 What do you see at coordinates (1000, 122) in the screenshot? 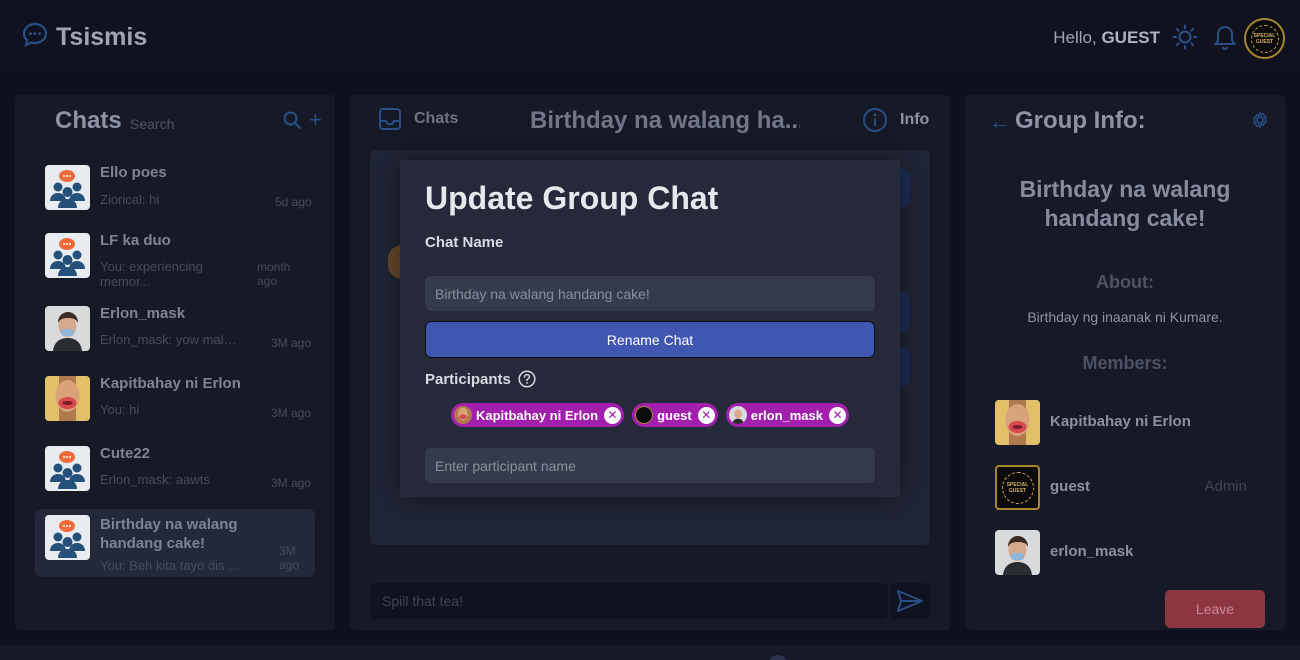
I see `back-arrow-icon: ←` at bounding box center [1000, 122].